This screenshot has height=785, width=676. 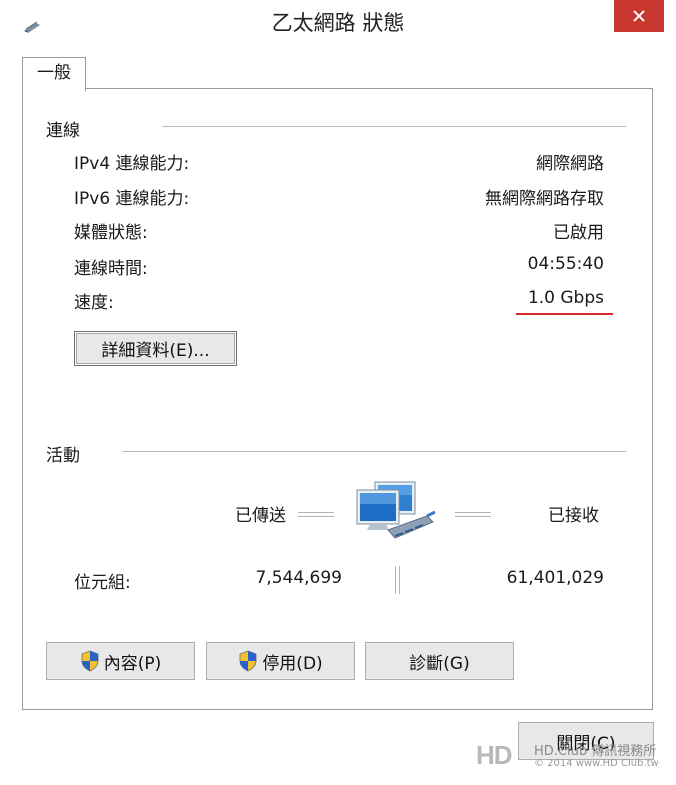 I want to click on close-icon, so click(x=639, y=16).